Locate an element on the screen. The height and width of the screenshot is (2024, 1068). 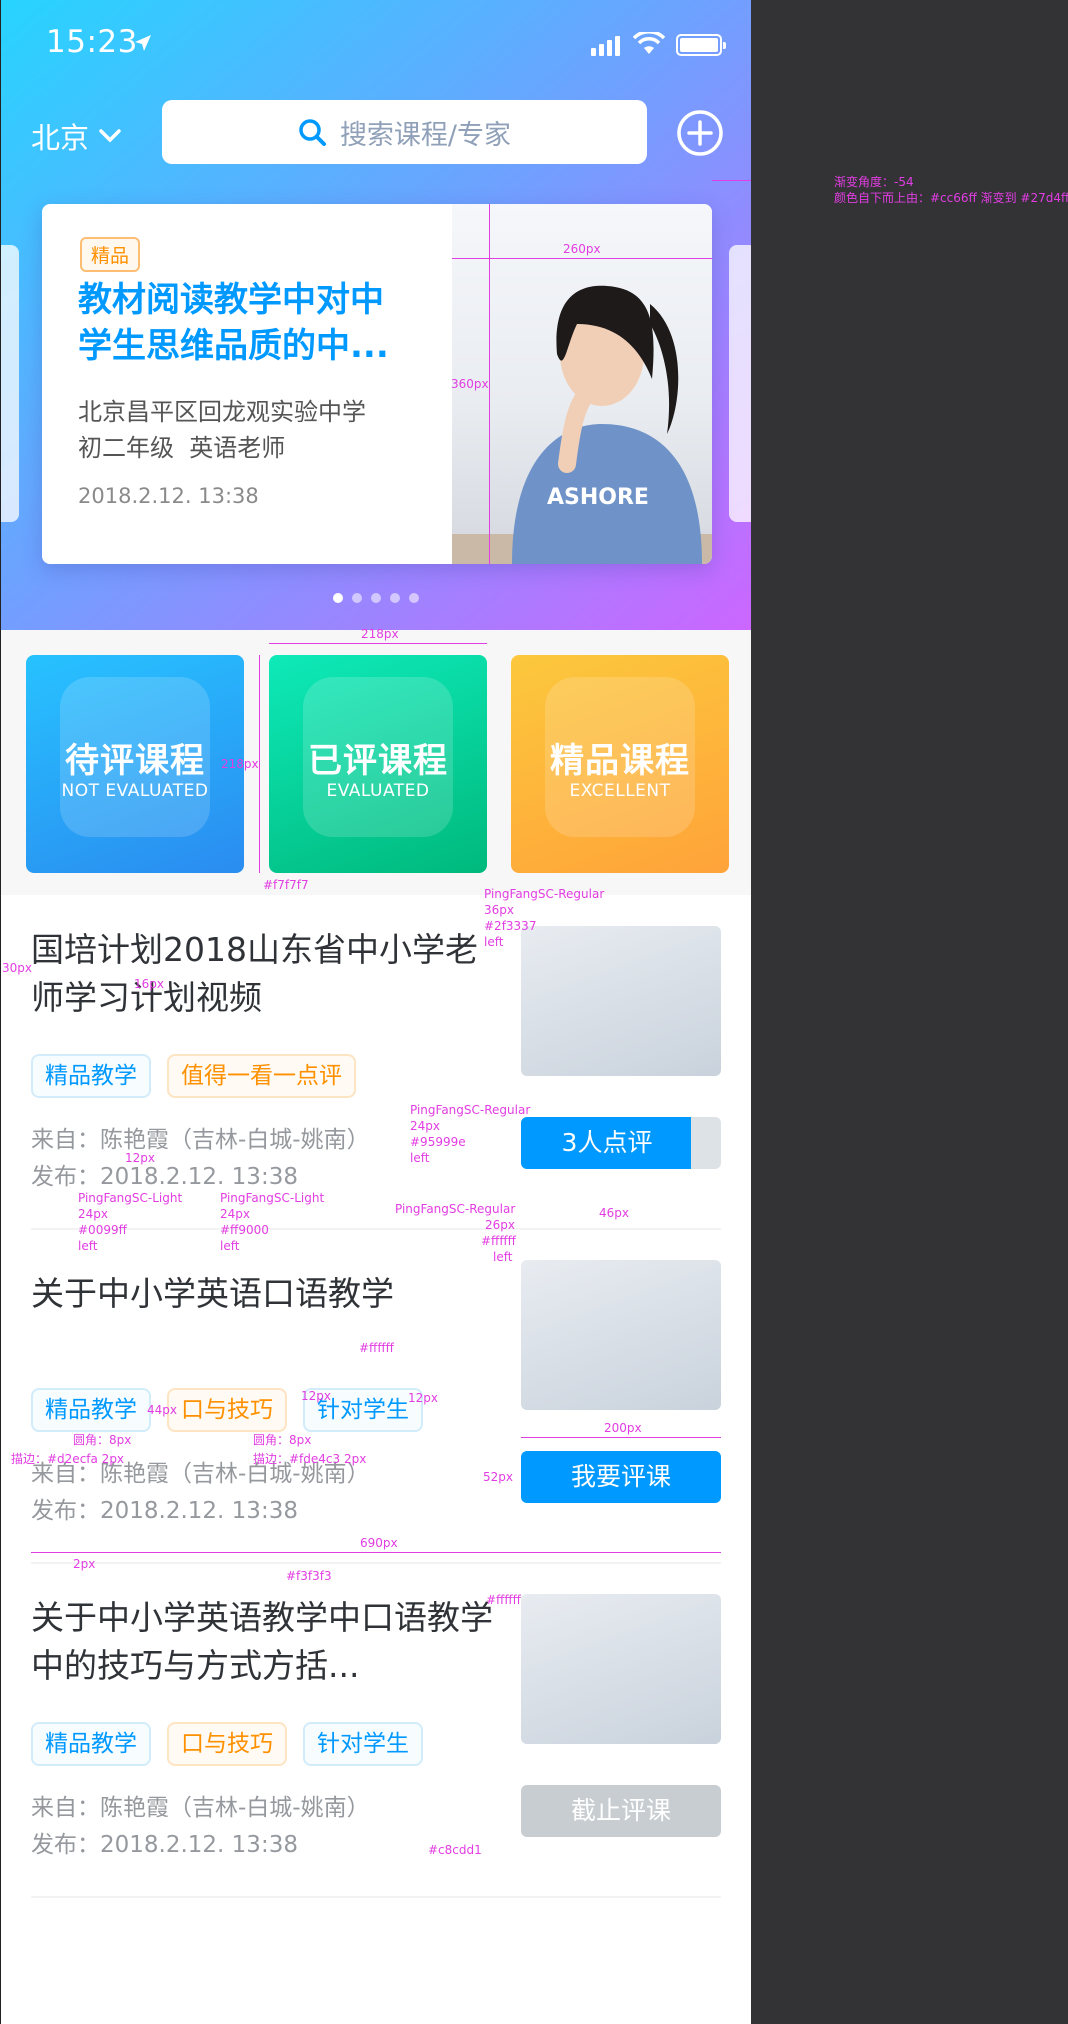
course-tags: 精品教学 值得一看一点评 is located at coordinates (193, 1076).